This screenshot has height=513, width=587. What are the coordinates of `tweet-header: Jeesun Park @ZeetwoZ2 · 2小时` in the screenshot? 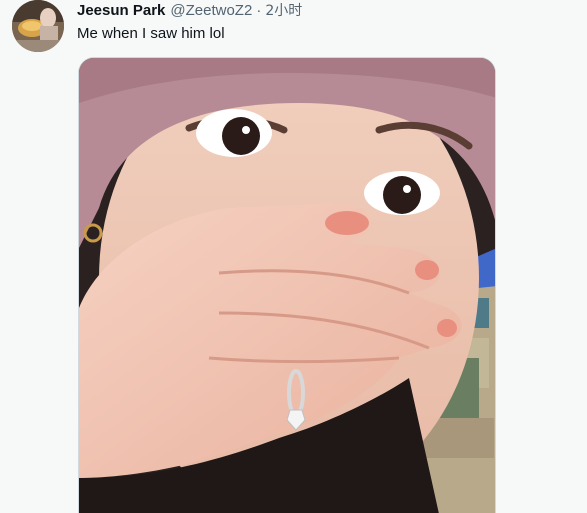 It's located at (189, 11).